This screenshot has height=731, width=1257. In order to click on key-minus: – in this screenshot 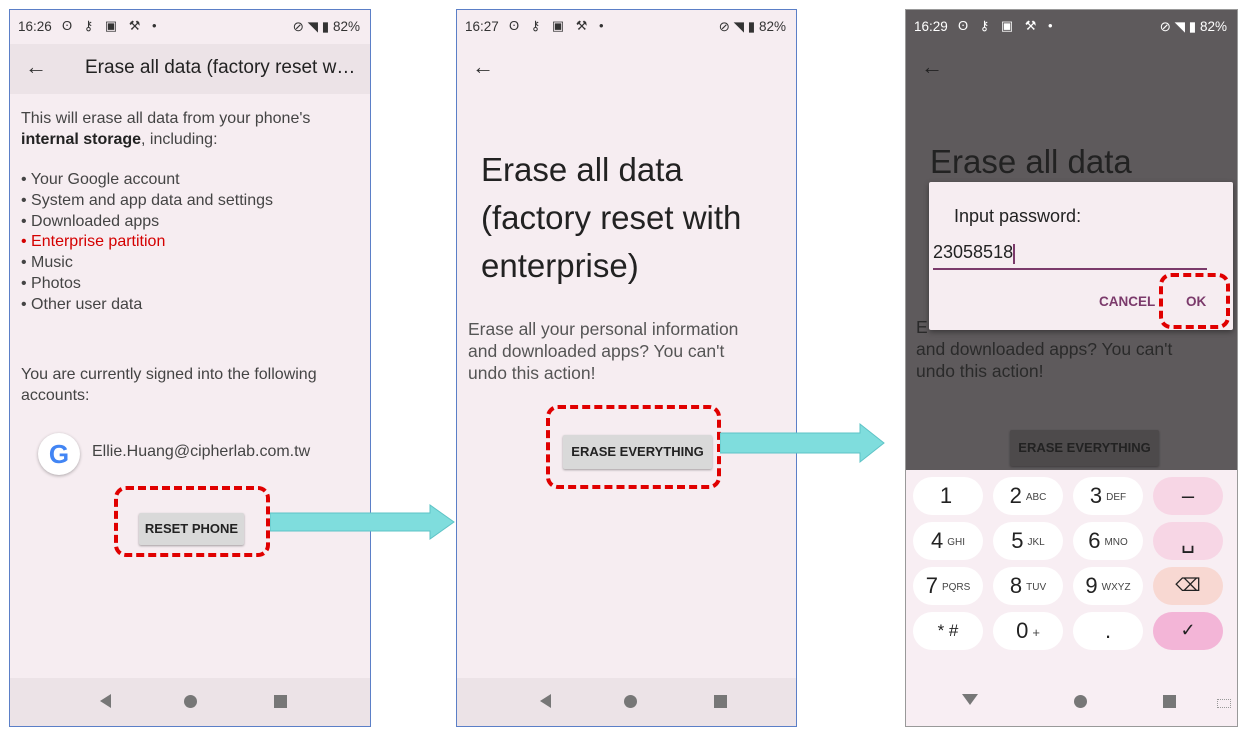, I will do `click(1188, 496)`.